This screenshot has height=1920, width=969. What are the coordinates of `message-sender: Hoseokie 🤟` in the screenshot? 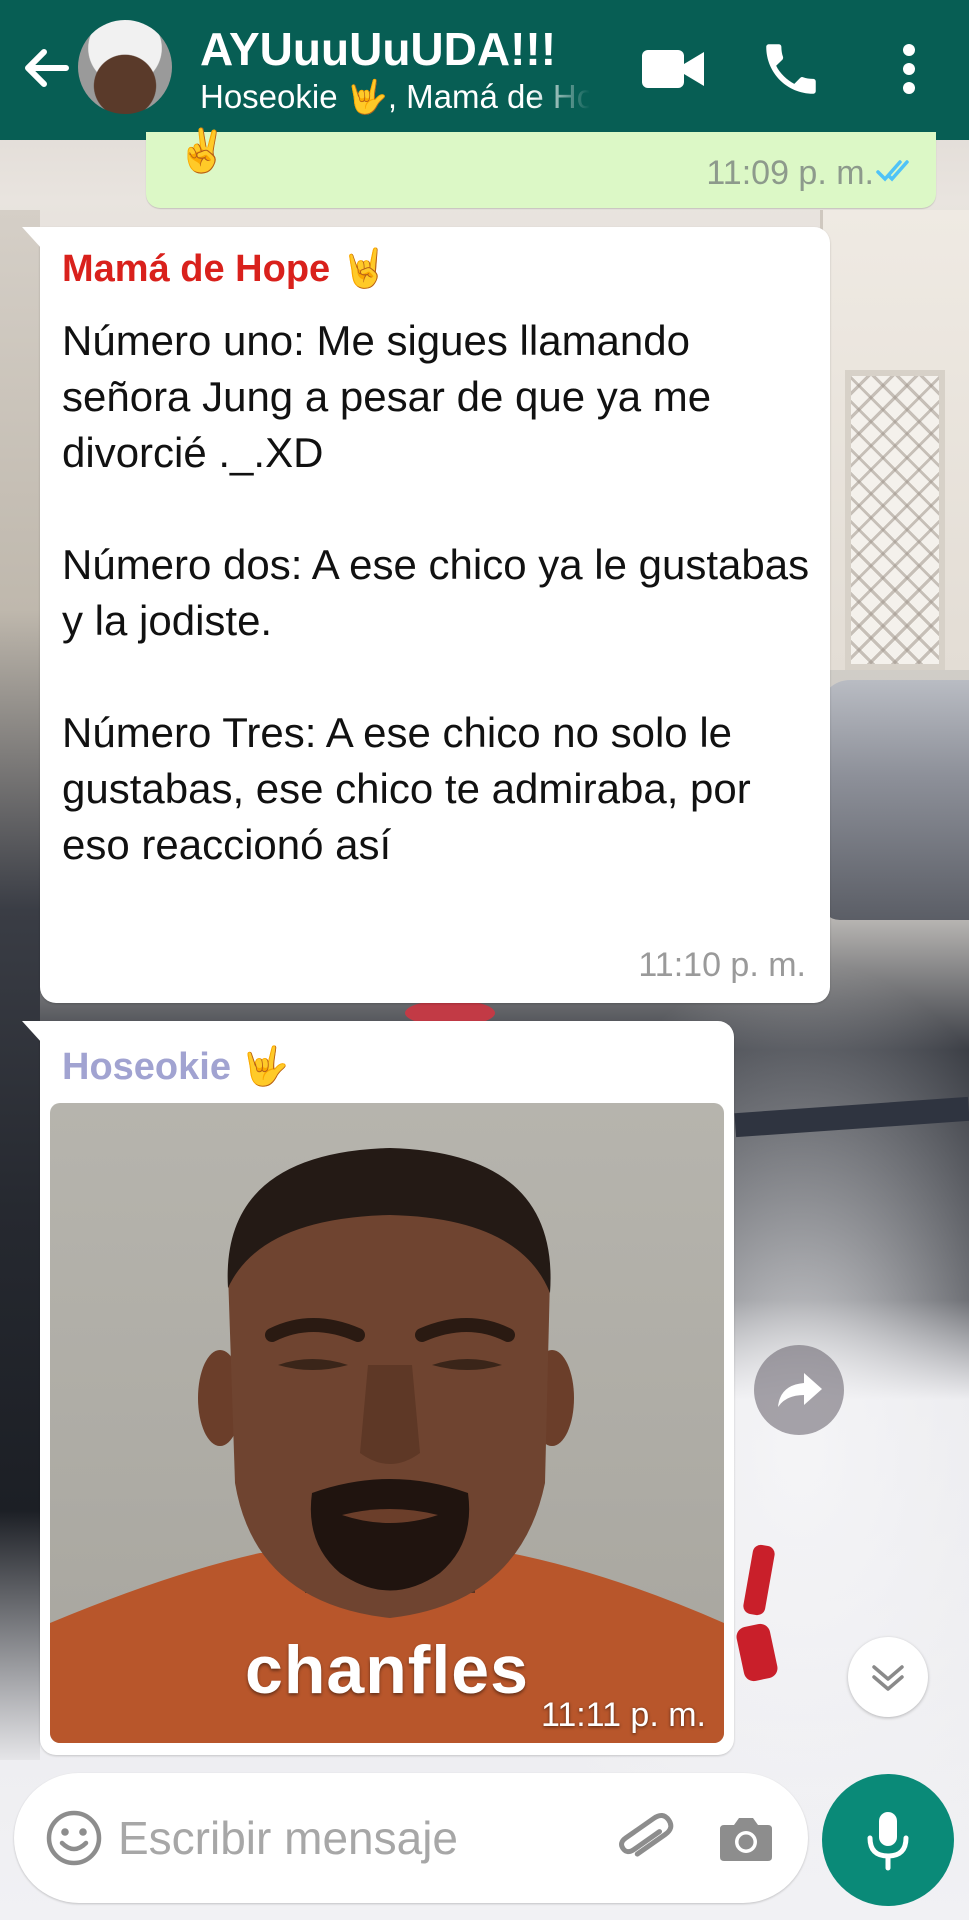 It's located at (175, 1067).